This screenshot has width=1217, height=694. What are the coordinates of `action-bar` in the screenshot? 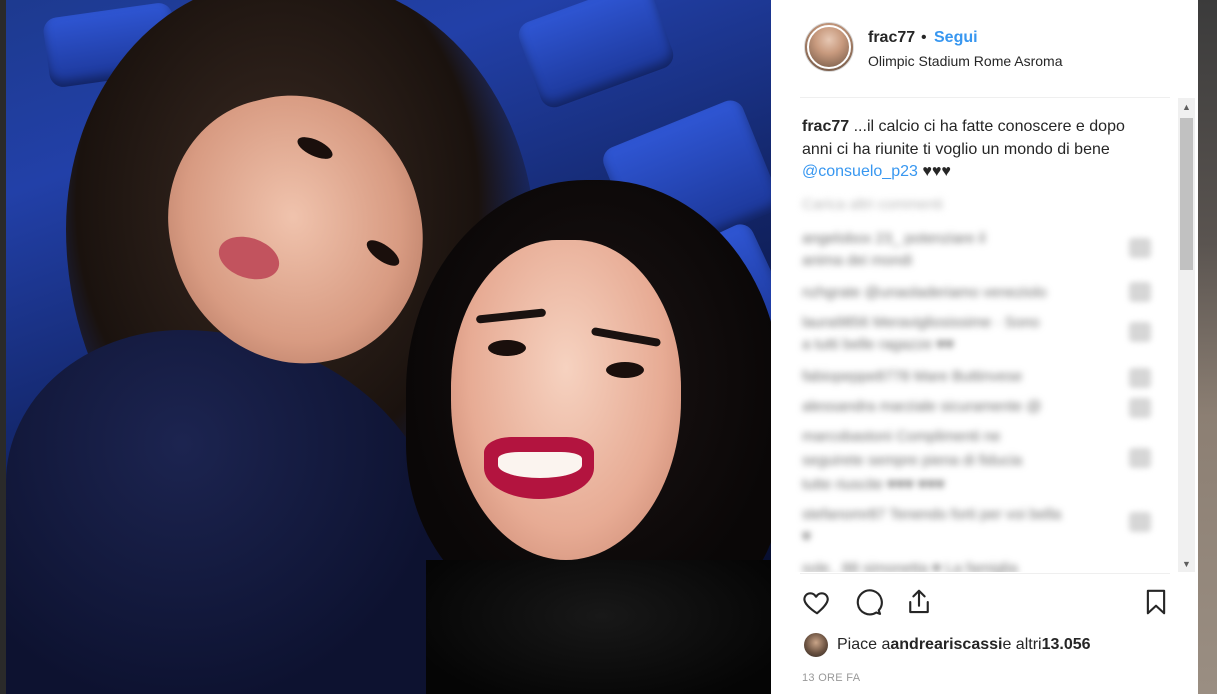 It's located at (984, 605).